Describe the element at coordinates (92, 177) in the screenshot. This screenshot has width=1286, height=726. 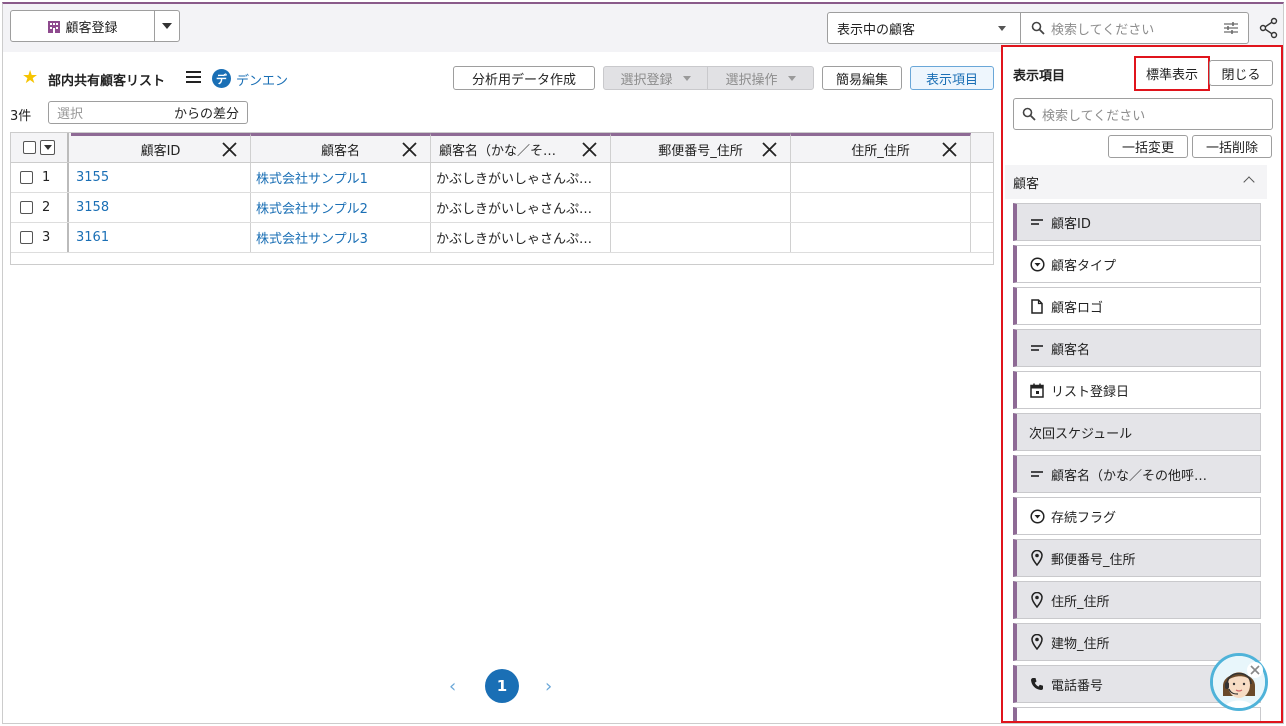
I see `customer-id-link: 3155` at that location.